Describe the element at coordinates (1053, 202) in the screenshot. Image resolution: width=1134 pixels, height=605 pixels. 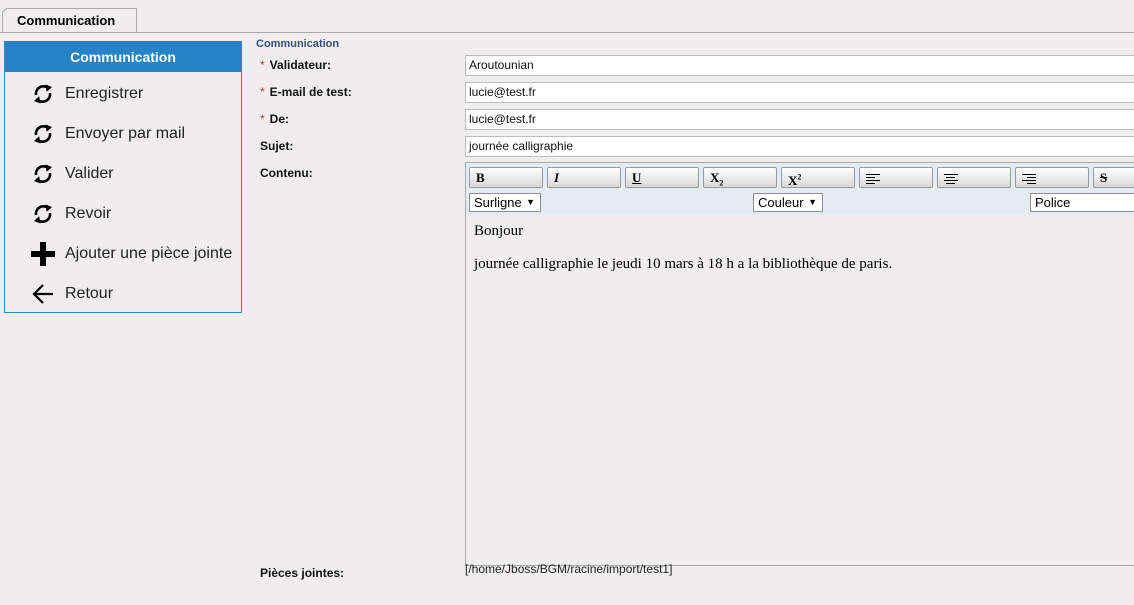
I see `font-select-value: Police` at that location.